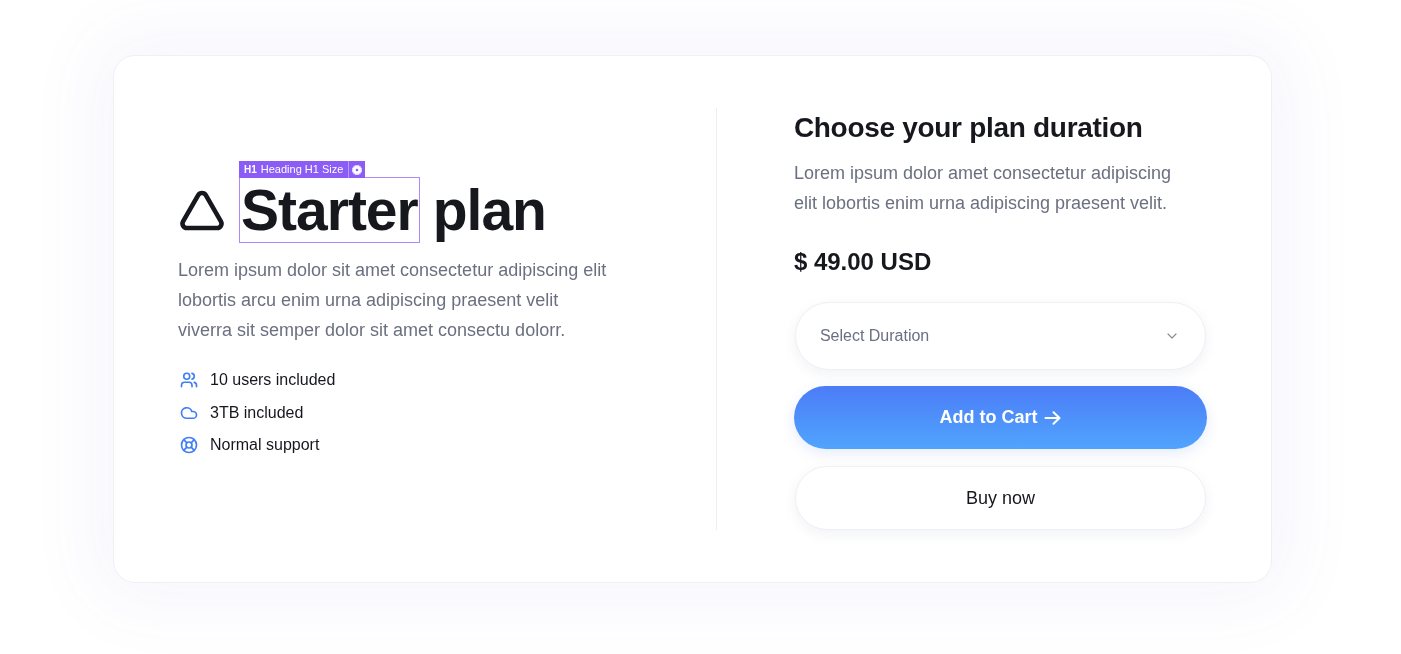 The height and width of the screenshot is (654, 1401). Describe the element at coordinates (393, 300) in the screenshot. I see `plan-description: Lorem ipsum dolor sit amet consectetur adipiscing elit lobortis arcu enim urna adipiscing praesent velit viverra sit semper dolor sit amet consectu dolorr.` at that location.